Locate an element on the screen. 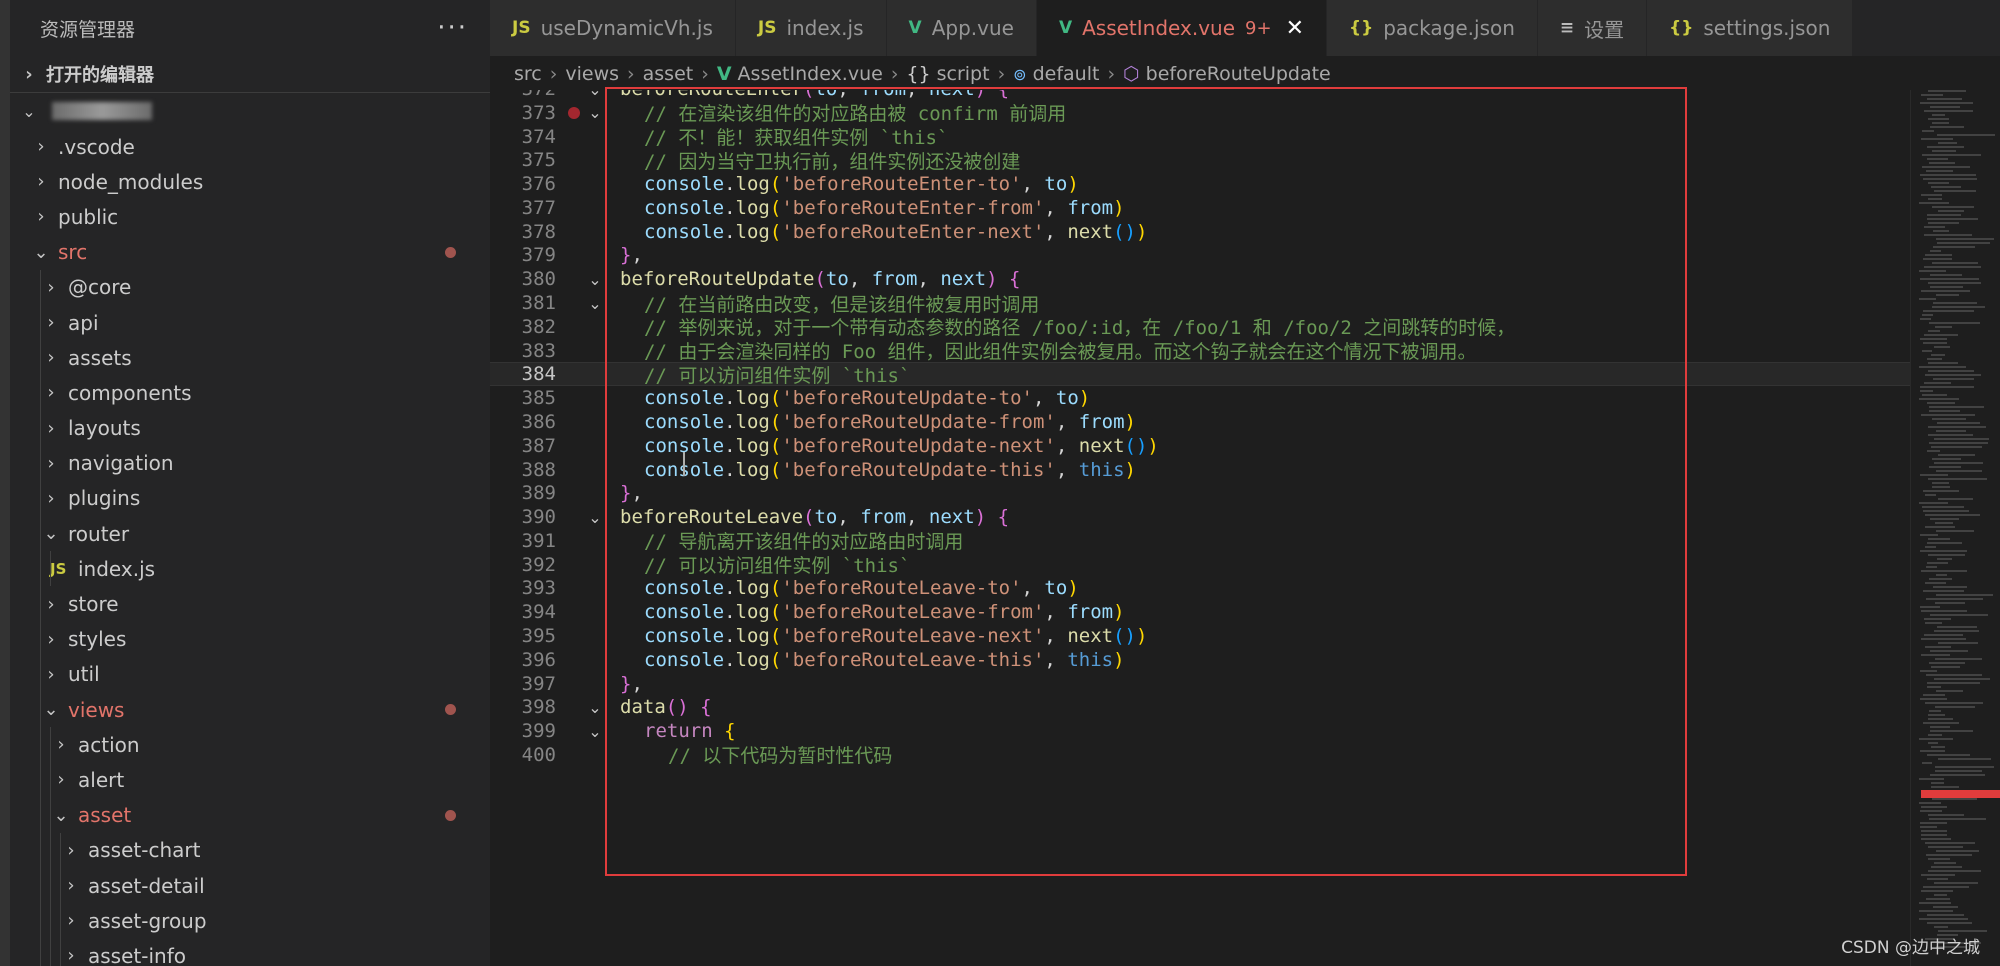  breadcrumb-item: views is located at coordinates (592, 74).